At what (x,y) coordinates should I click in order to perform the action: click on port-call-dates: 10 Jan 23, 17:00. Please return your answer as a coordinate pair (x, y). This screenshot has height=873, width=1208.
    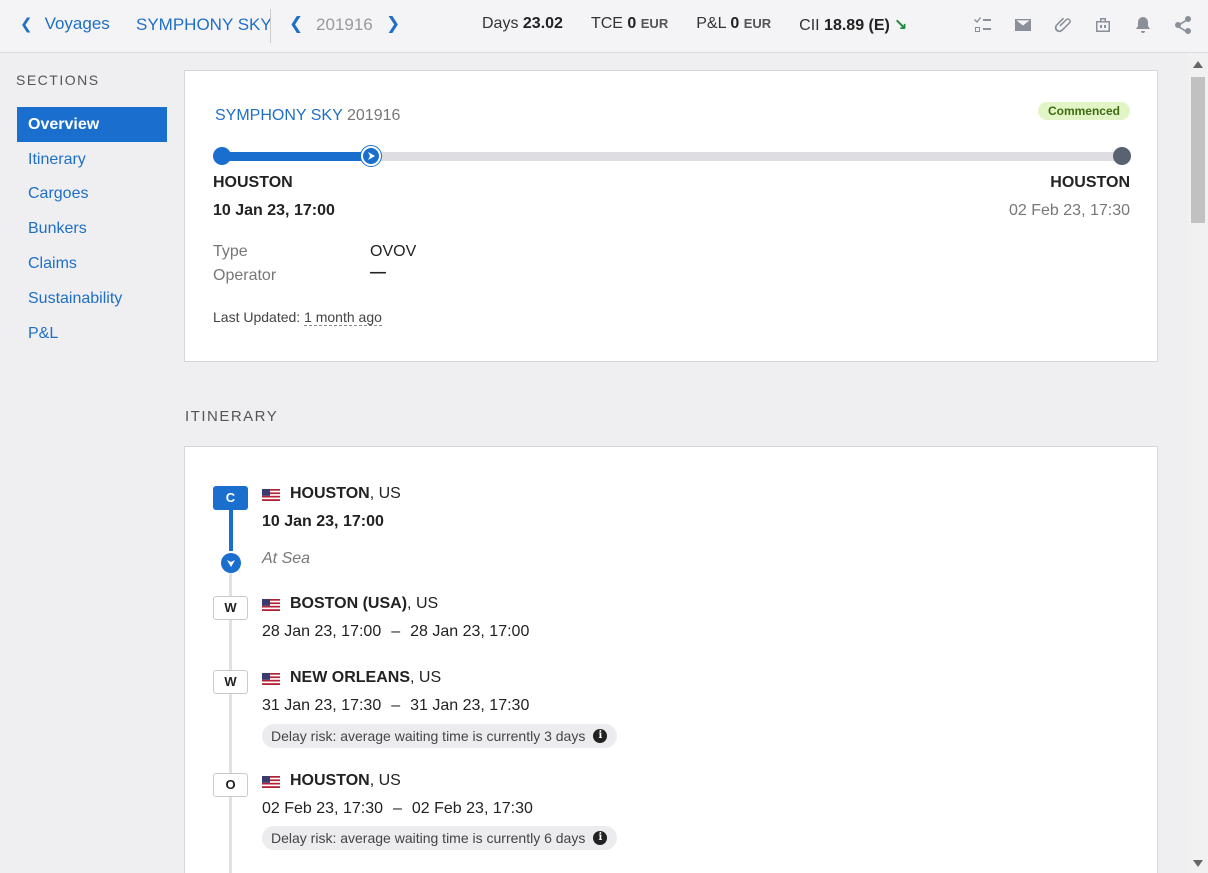
    Looking at the image, I should click on (323, 521).